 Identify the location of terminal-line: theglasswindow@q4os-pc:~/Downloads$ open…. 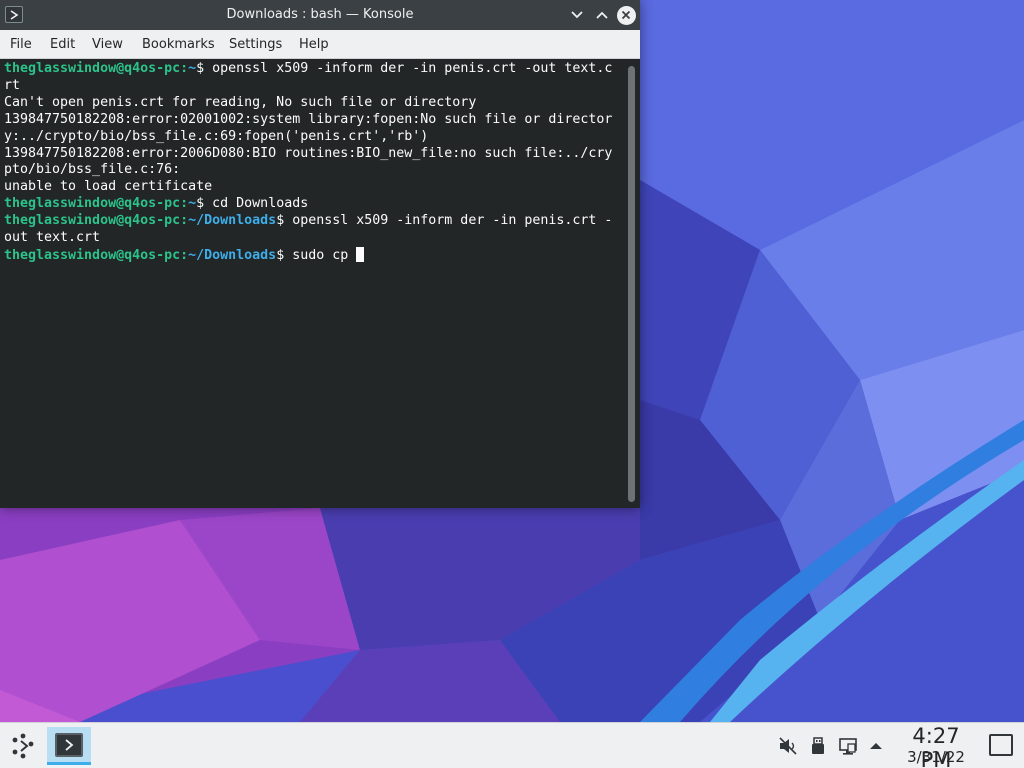
(308, 221).